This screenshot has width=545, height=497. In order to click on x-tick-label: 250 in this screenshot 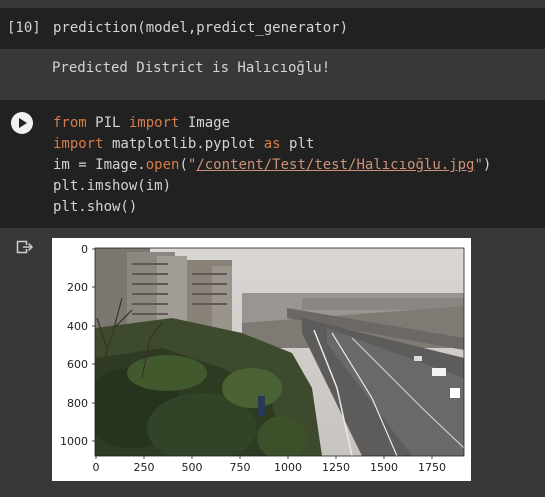, I will do `click(144, 467)`.